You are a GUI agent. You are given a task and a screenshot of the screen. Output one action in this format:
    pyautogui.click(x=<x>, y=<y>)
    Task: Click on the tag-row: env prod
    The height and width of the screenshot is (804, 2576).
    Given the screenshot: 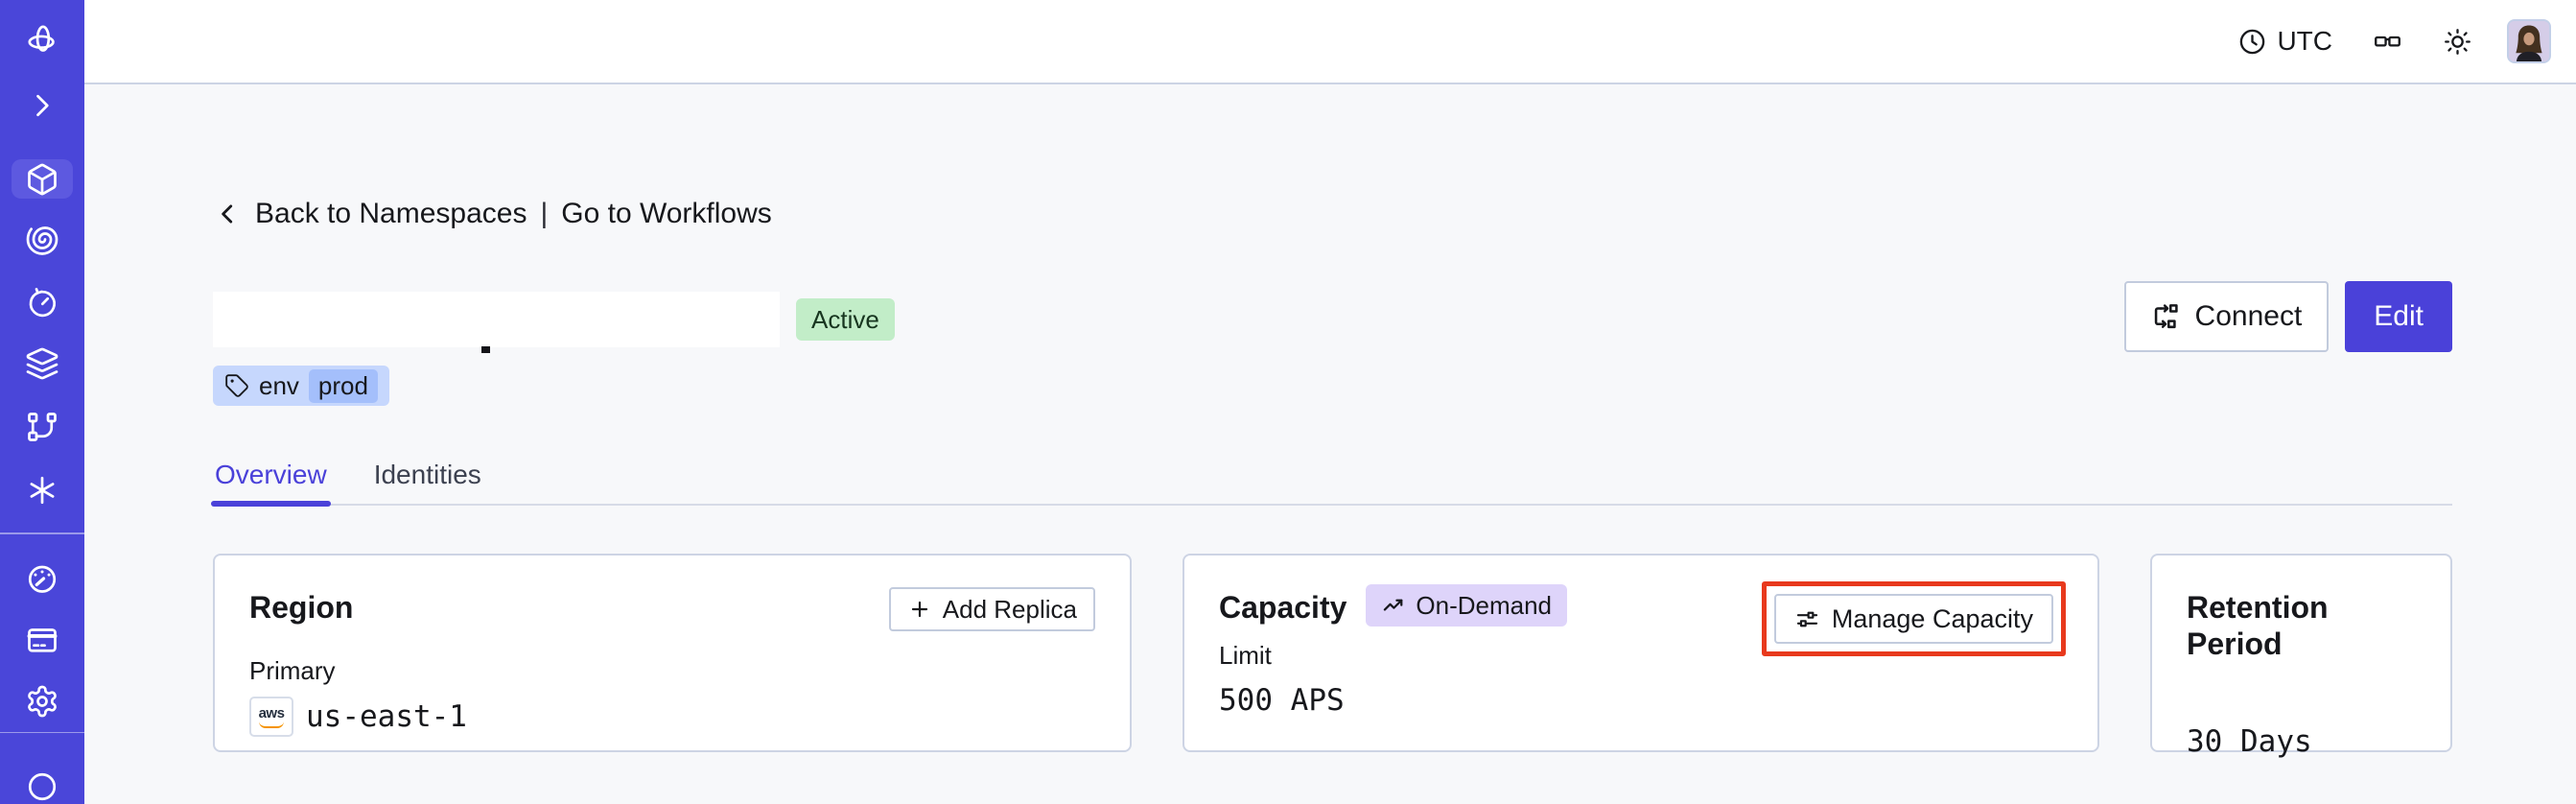 What is the action you would take?
    pyautogui.click(x=1332, y=386)
    